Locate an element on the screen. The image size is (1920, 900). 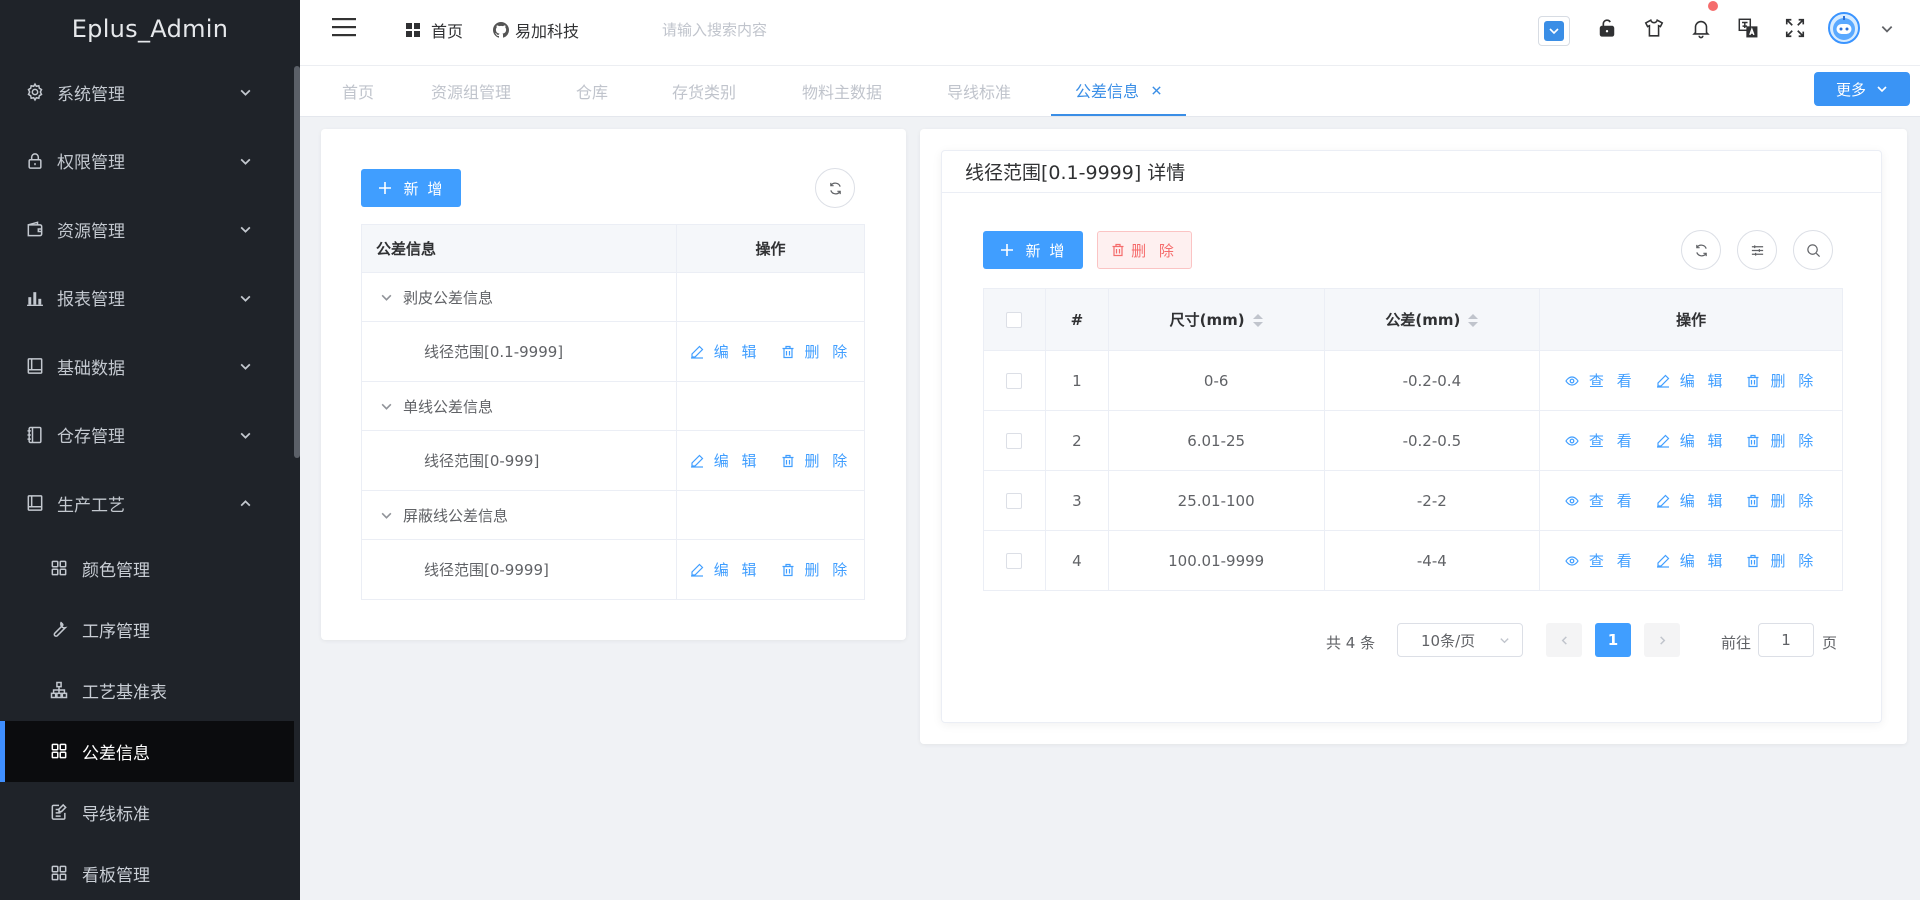
bell-icon is located at coordinates (1701, 28).